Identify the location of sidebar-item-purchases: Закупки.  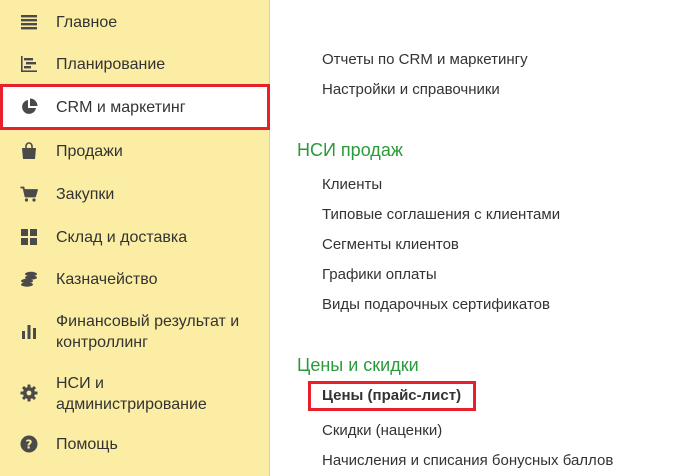
(135, 194).